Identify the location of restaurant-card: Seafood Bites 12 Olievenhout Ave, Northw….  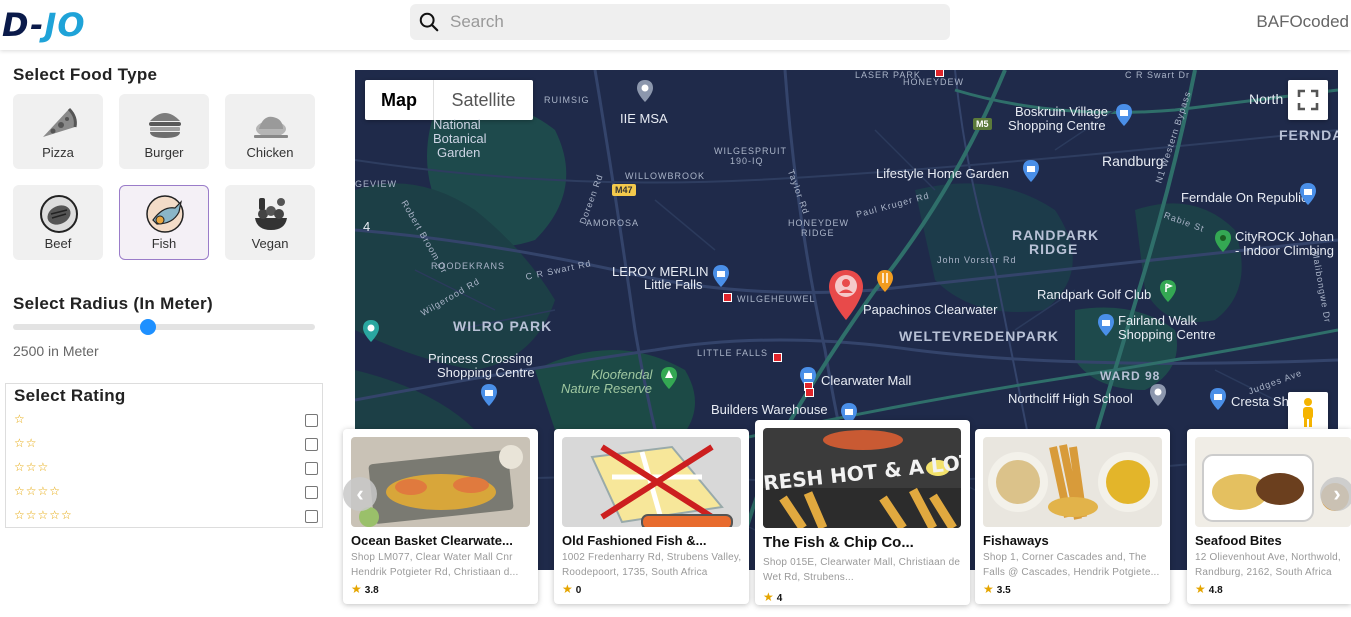
(1269, 516).